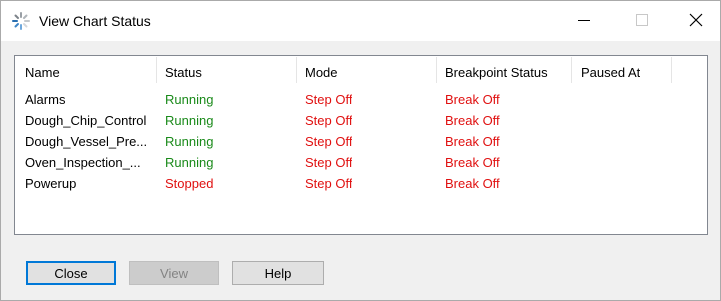  I want to click on help-button: Help, so click(278, 273).